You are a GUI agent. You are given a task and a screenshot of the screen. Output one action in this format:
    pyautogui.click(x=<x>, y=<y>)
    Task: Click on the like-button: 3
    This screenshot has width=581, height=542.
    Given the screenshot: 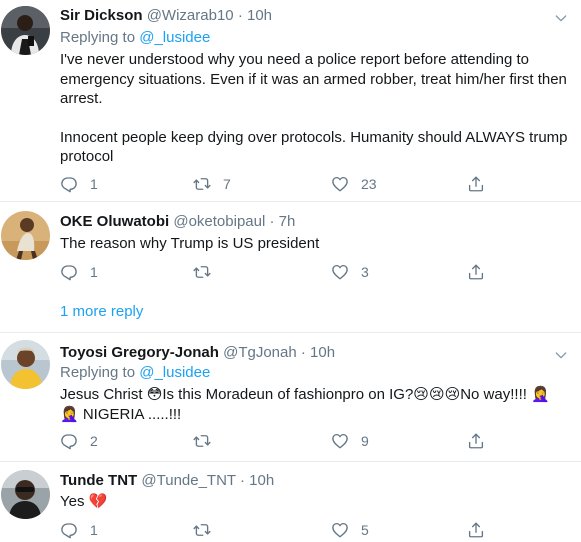 What is the action you would take?
    pyautogui.click(x=350, y=272)
    